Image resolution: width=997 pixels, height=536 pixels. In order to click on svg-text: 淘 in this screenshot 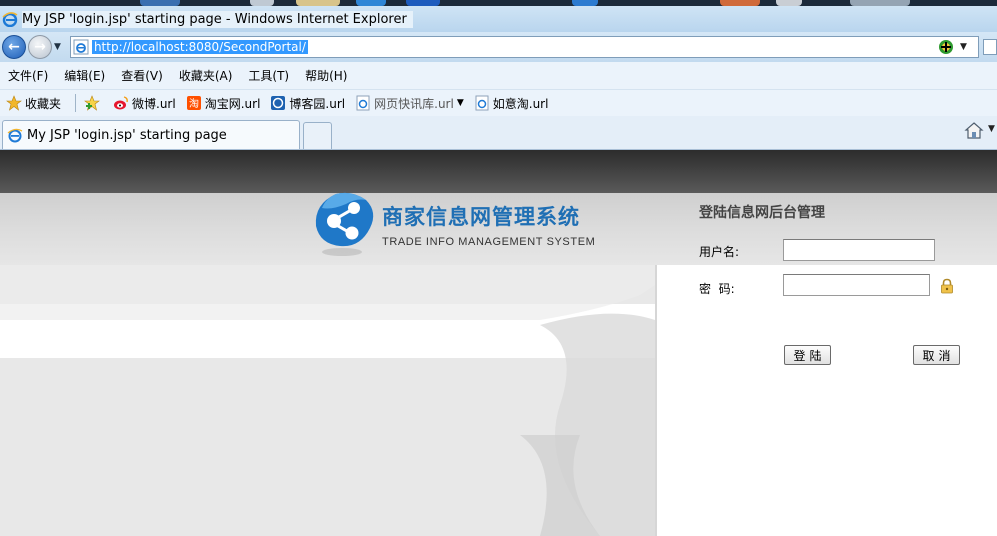, I will do `click(194, 103)`.